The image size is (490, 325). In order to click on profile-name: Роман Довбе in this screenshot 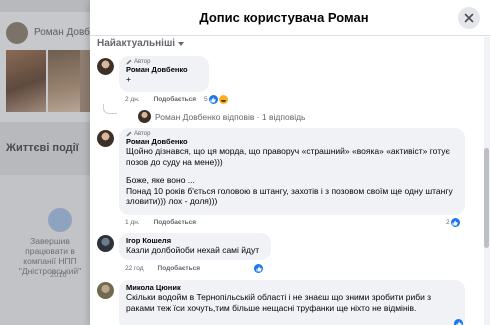, I will do `click(65, 32)`.